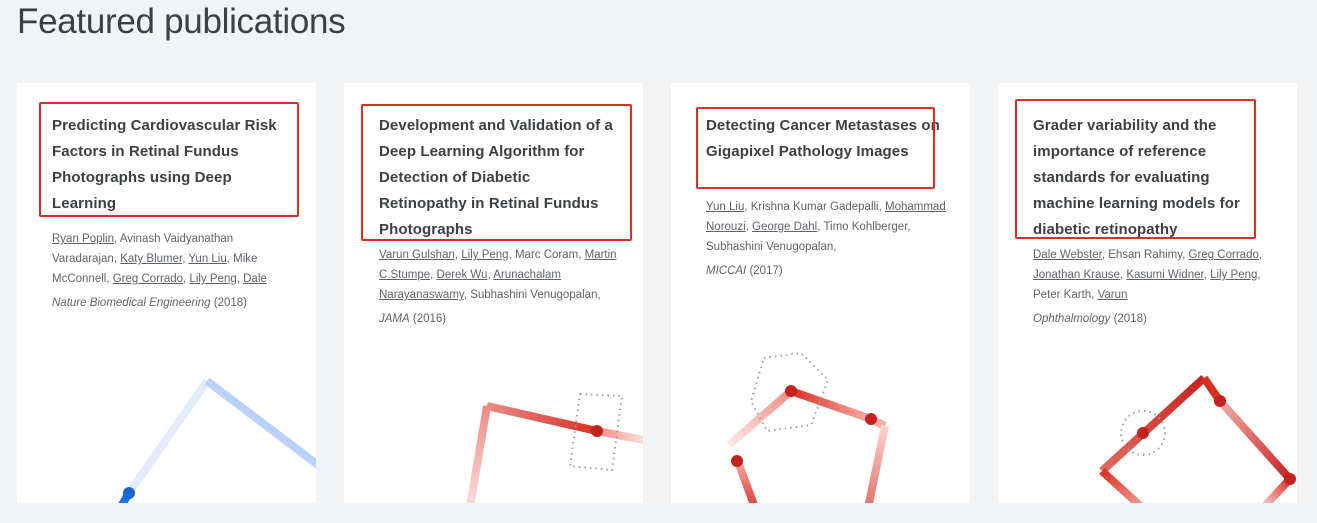  I want to click on venue-line: MICCAI (2017), so click(826, 271).